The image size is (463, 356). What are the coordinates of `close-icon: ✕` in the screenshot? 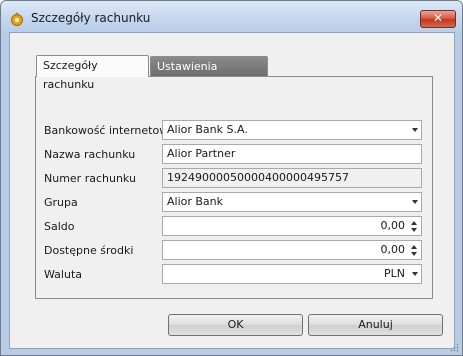 It's located at (438, 18).